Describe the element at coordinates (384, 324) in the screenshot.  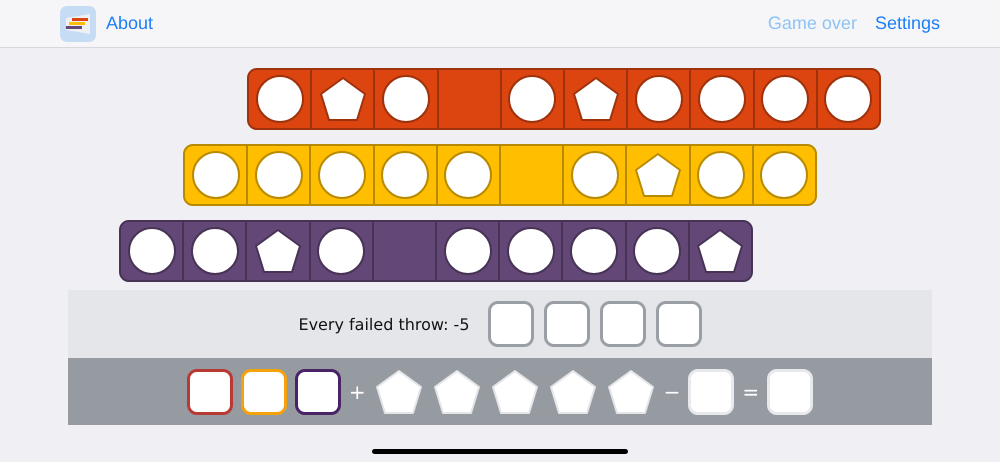
I see `penalty-label: Every failed throw: -5` at that location.